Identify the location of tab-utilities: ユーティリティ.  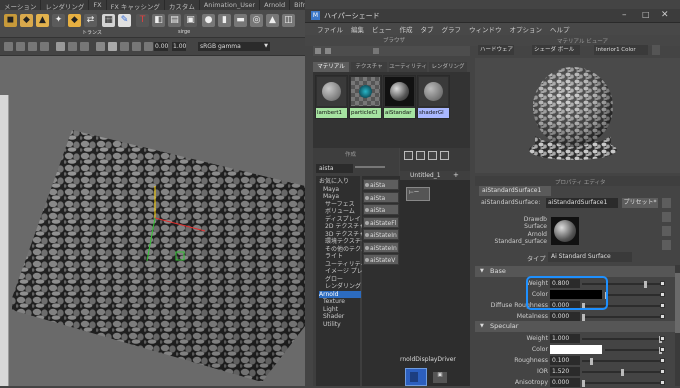
(408, 67).